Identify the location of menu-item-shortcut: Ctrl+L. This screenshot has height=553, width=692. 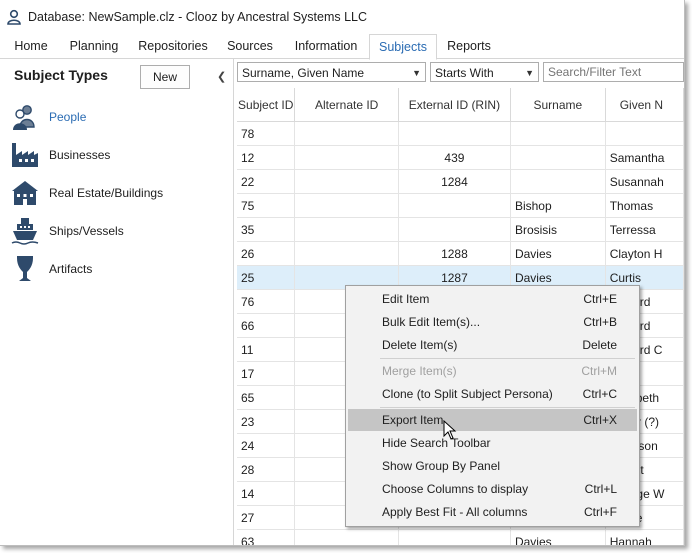
(600, 489).